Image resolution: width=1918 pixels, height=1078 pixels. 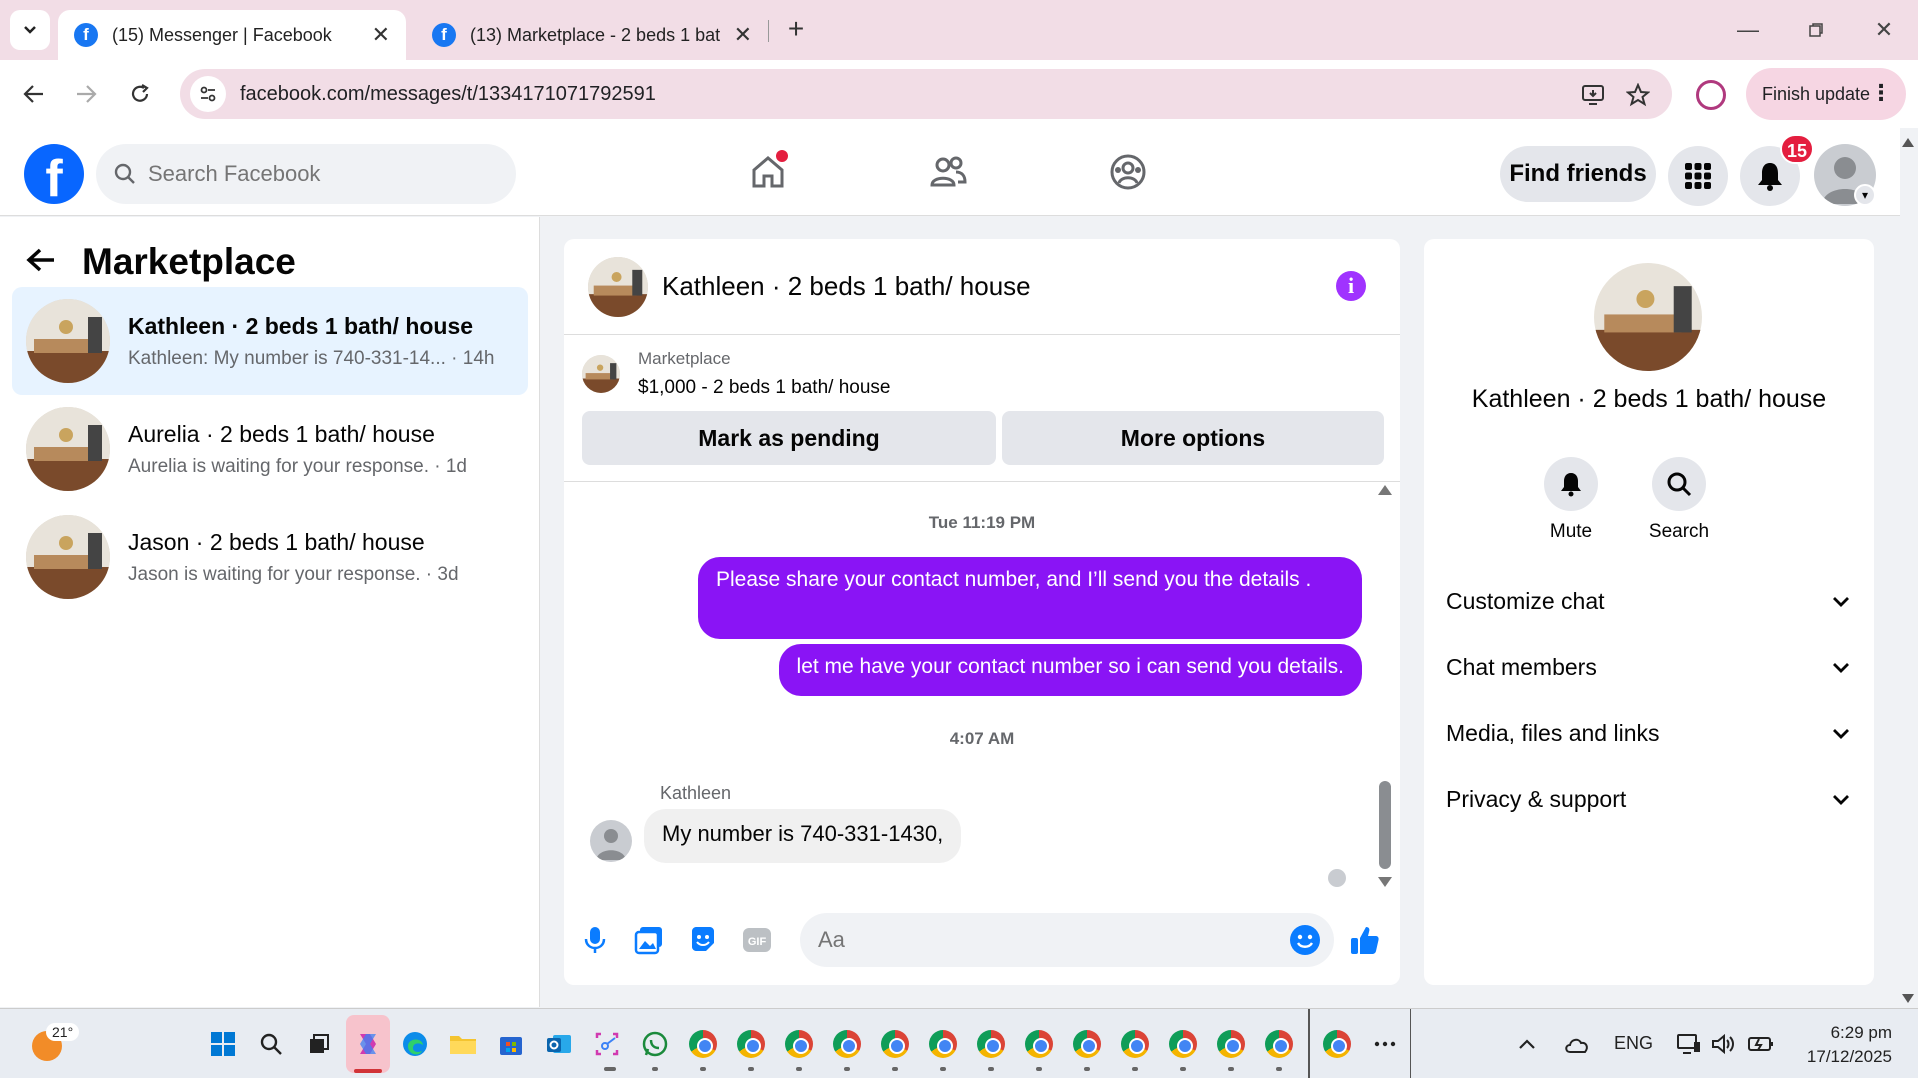 What do you see at coordinates (276, 541) in the screenshot?
I see `conversation-name: Jason · 2 beds 1 bath/ house` at bounding box center [276, 541].